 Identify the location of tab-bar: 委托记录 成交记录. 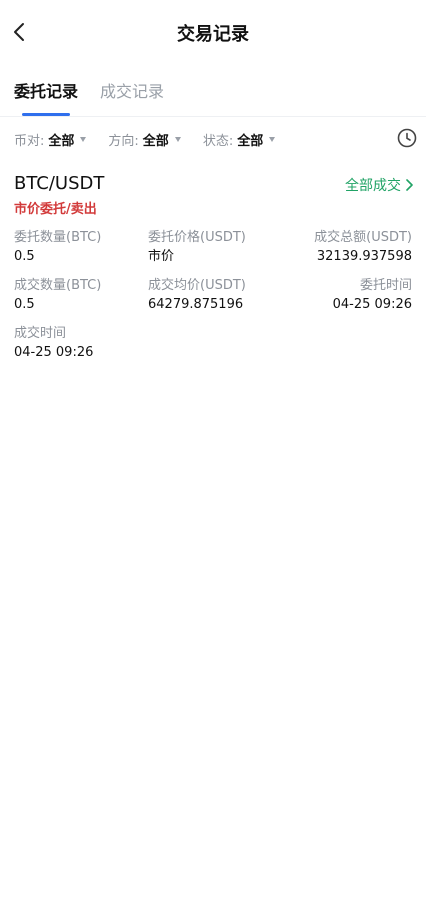
(213, 90).